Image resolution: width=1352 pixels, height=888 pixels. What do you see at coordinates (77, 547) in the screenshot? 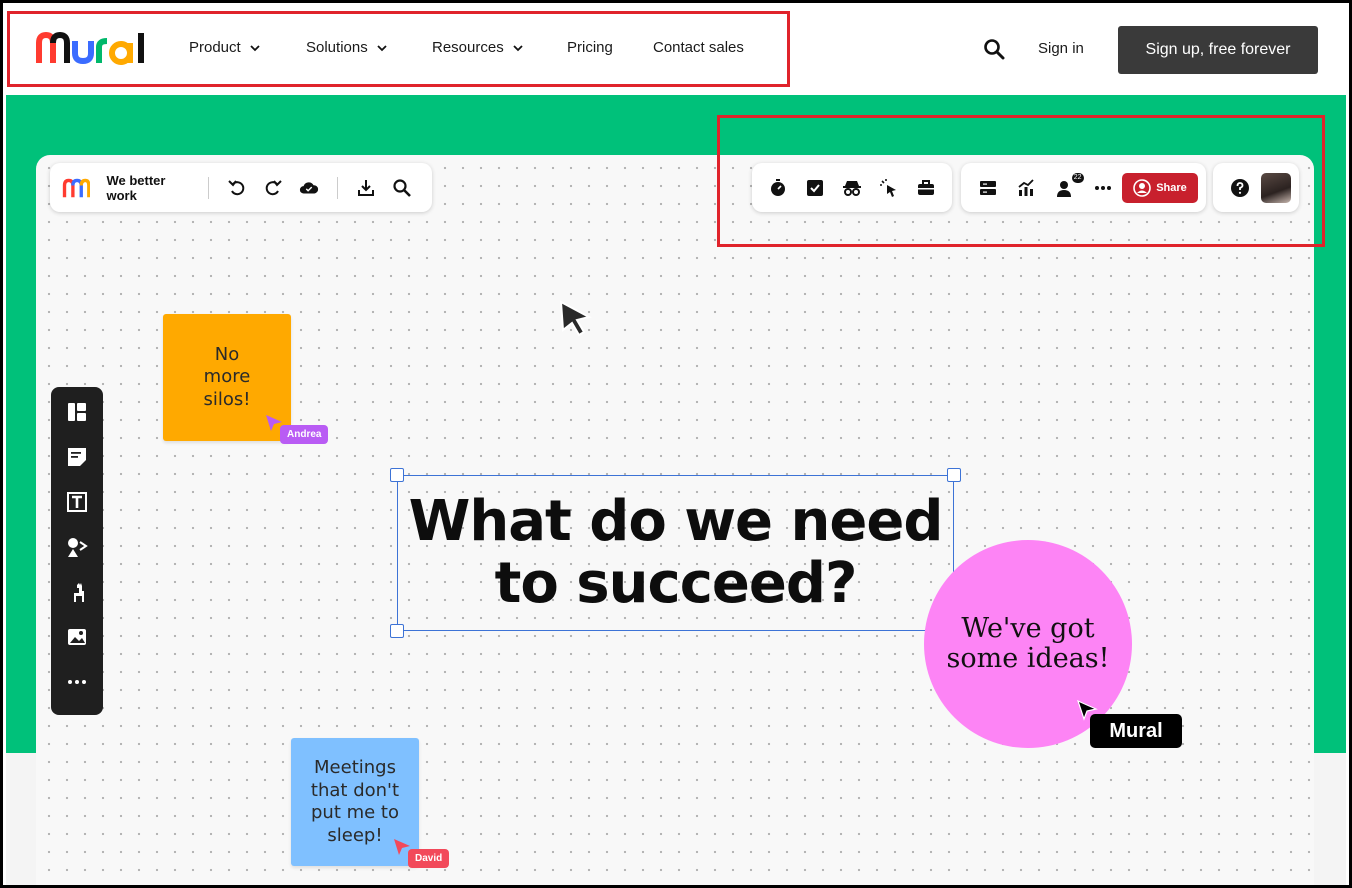
I see `shapes-icon` at bounding box center [77, 547].